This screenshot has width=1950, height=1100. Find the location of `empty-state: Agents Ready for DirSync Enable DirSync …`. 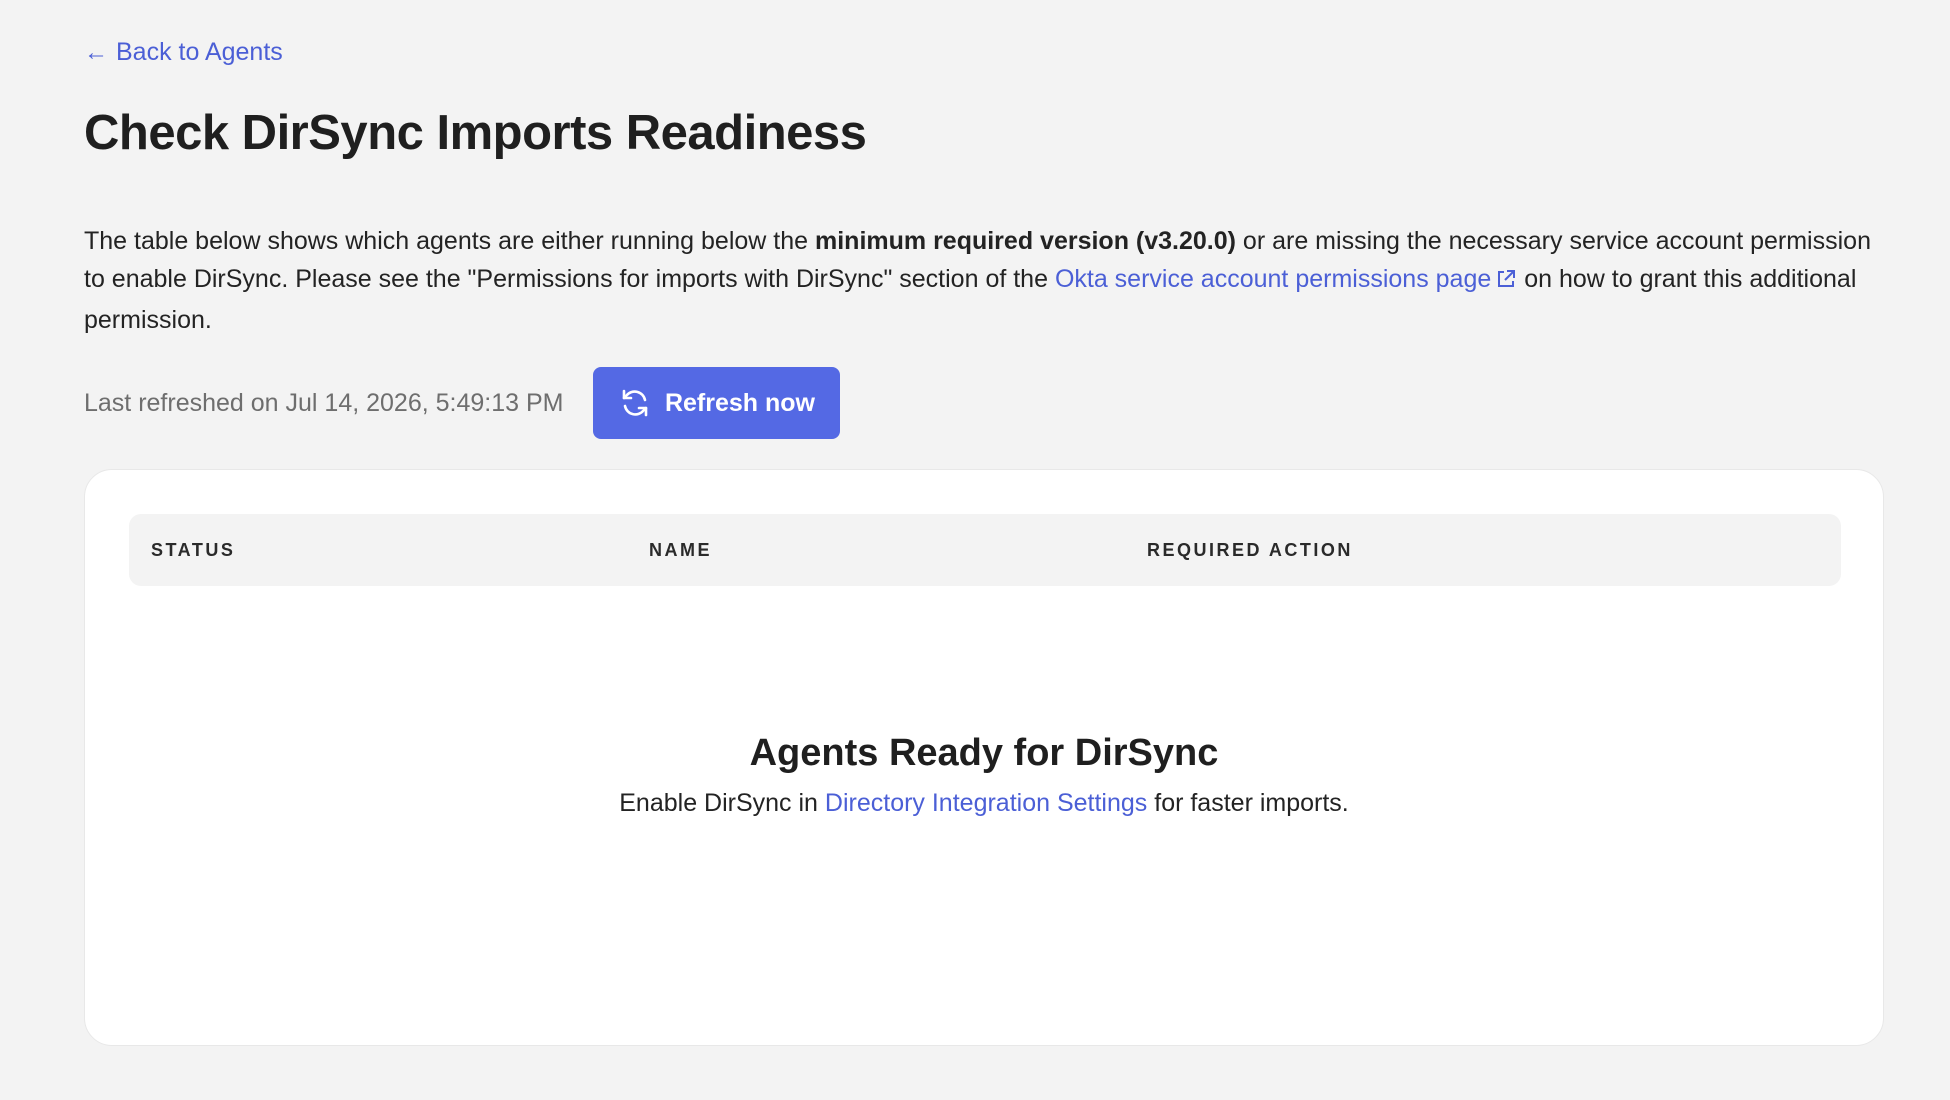

empty-state: Agents Ready for DirSync Enable DirSync … is located at coordinates (984, 775).